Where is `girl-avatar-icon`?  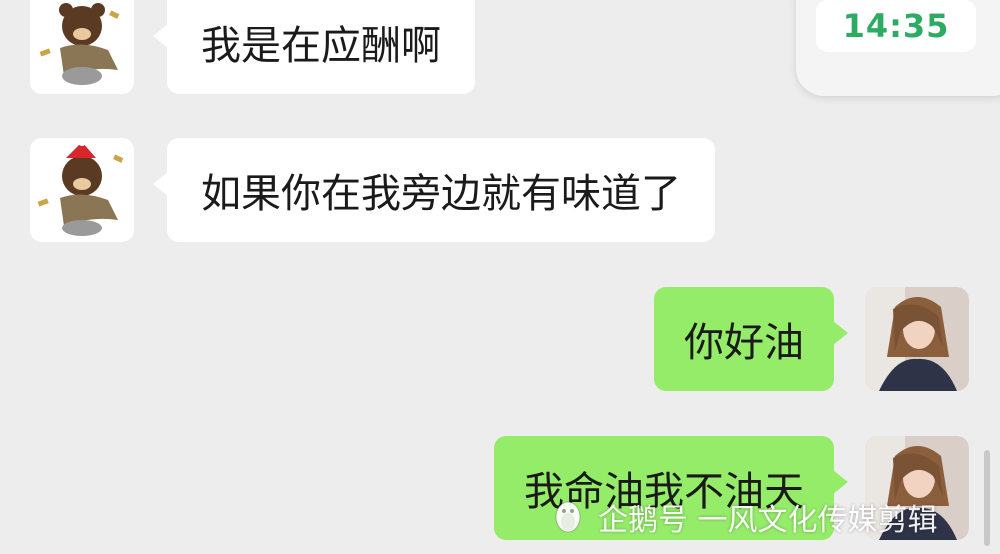
girl-avatar-icon is located at coordinates (917, 339).